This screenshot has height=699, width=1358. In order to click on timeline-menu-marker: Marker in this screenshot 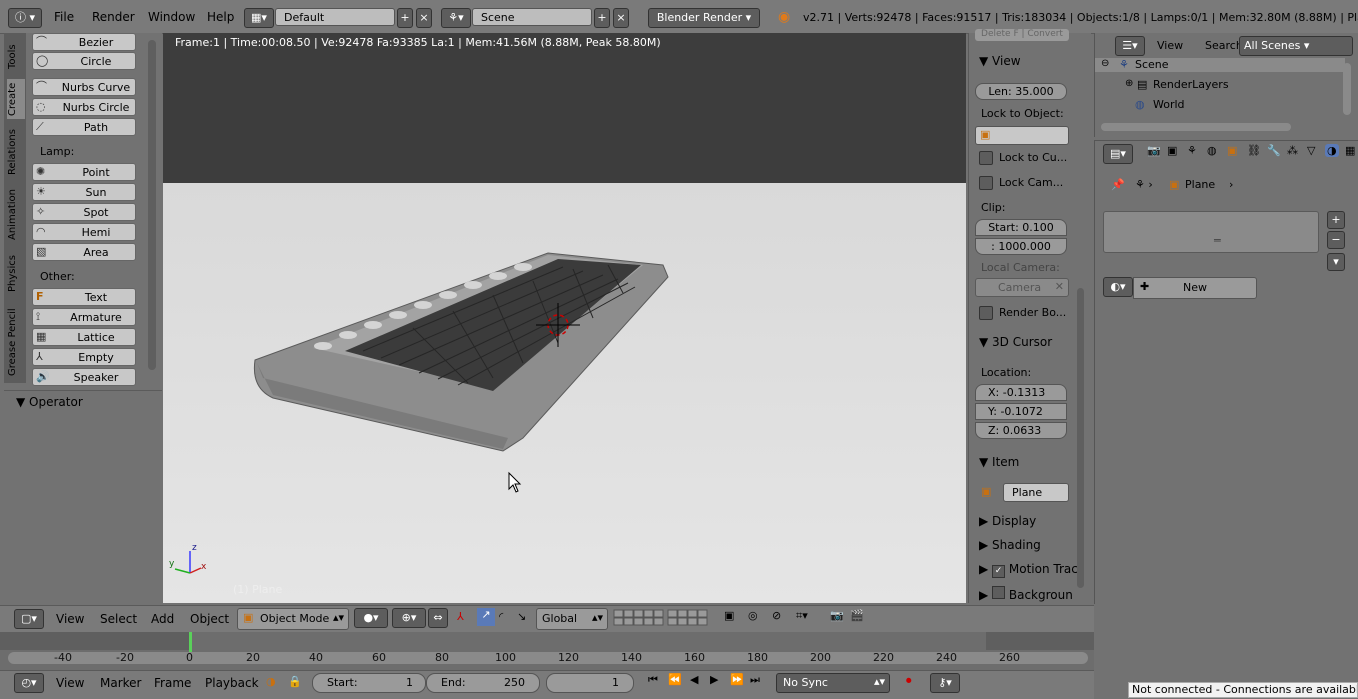, I will do `click(120, 683)`.